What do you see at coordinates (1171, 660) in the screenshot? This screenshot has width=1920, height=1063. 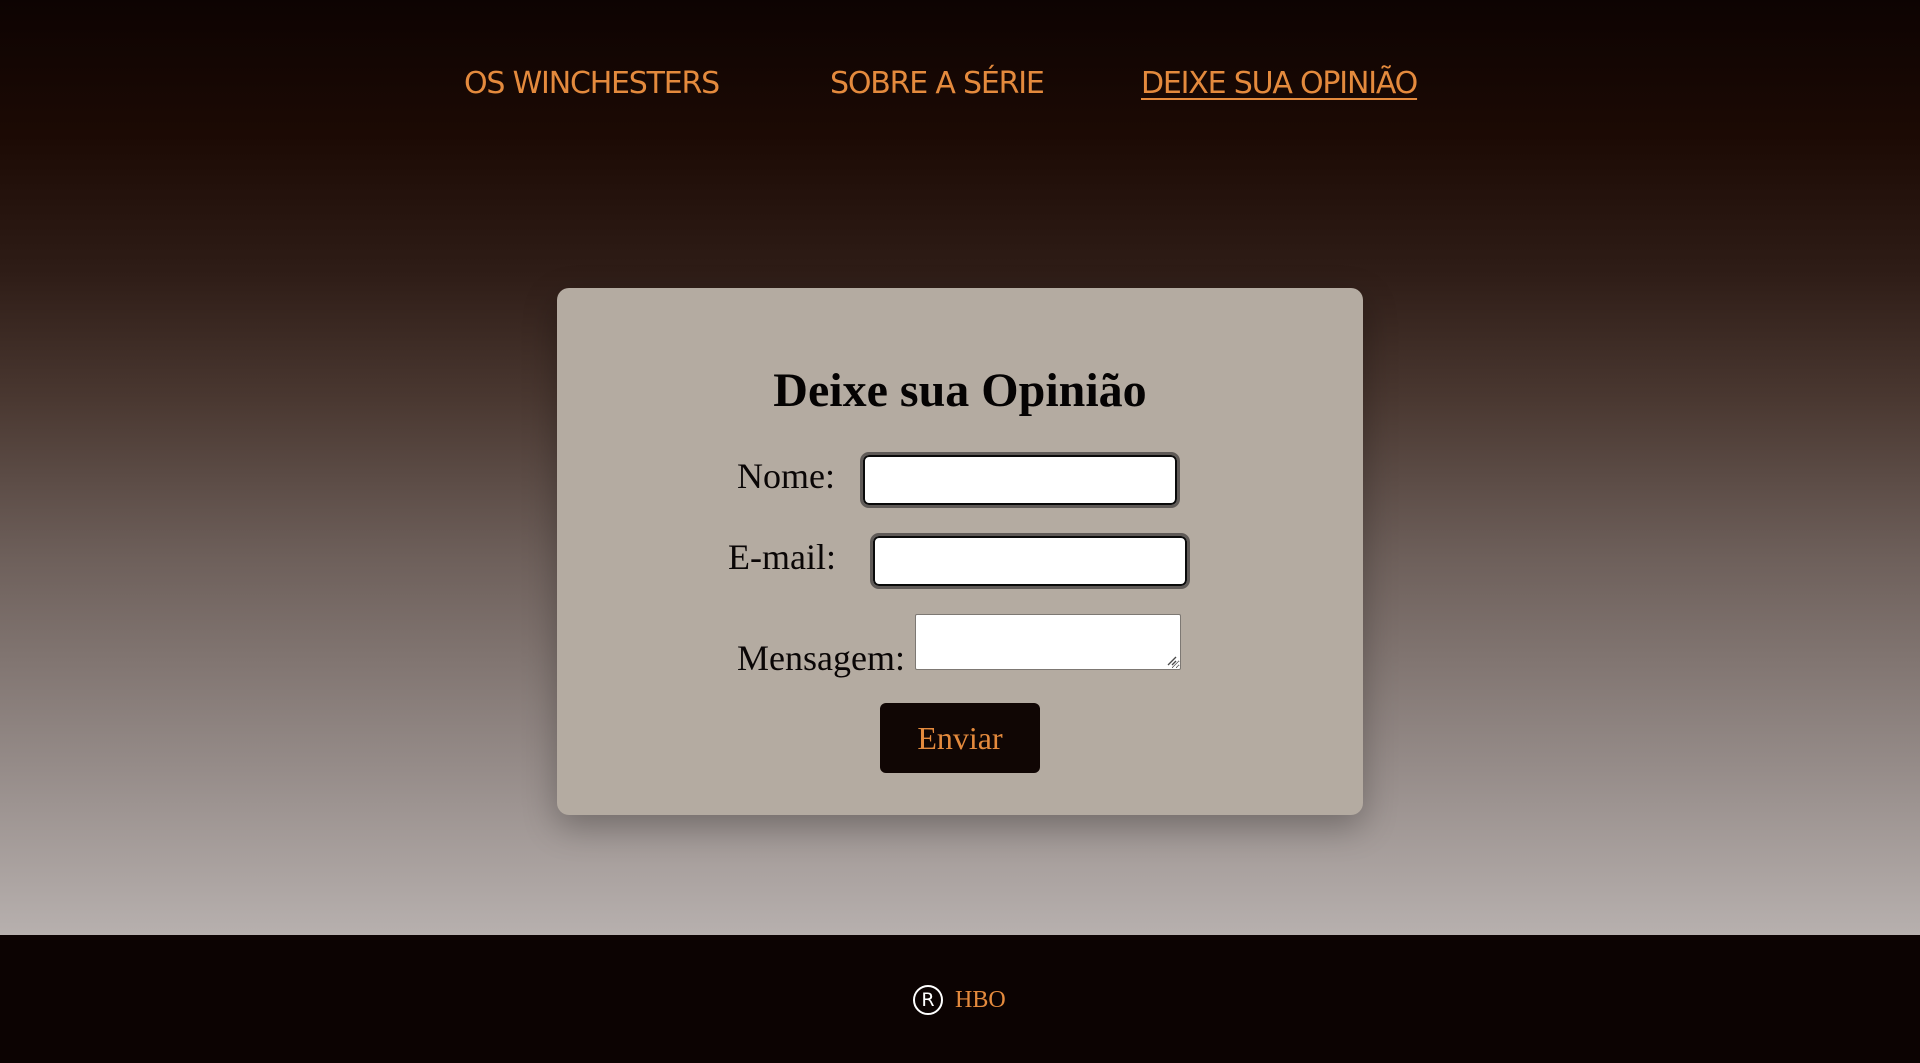 I see `resize-grip-icon` at bounding box center [1171, 660].